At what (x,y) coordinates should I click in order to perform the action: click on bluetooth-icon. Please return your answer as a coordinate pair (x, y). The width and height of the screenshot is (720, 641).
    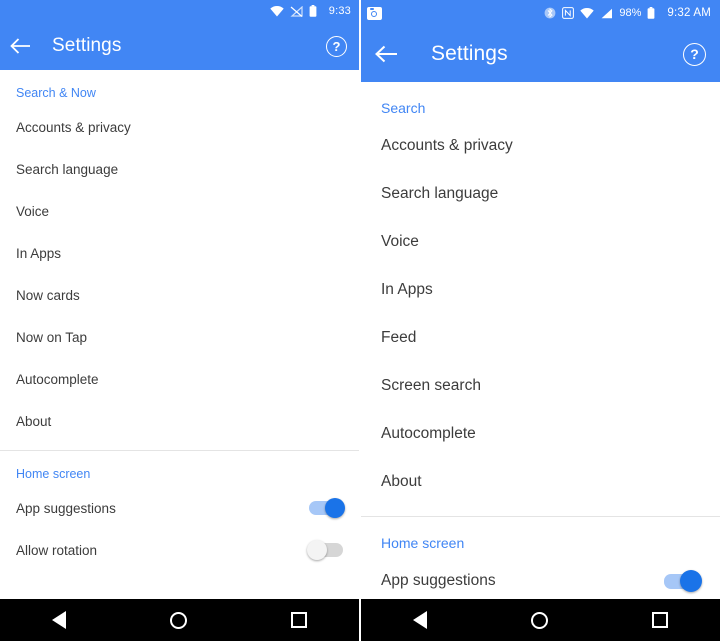
    Looking at the image, I should click on (550, 13).